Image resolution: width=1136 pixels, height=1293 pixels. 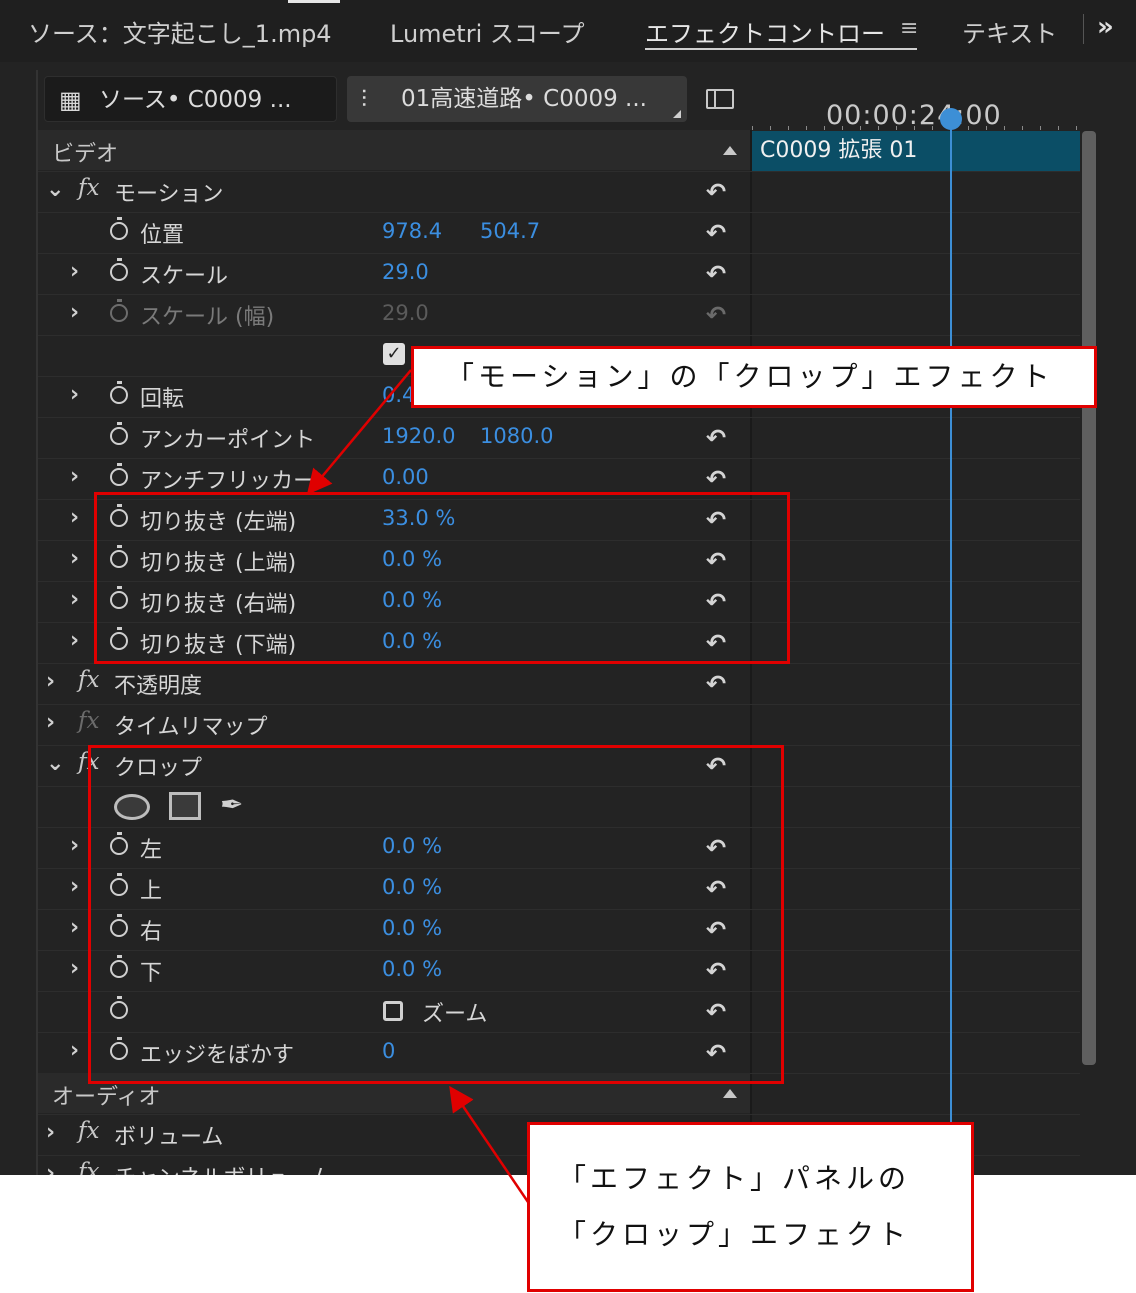 I want to click on arrow-to-motion-crop, so click(x=359, y=432).